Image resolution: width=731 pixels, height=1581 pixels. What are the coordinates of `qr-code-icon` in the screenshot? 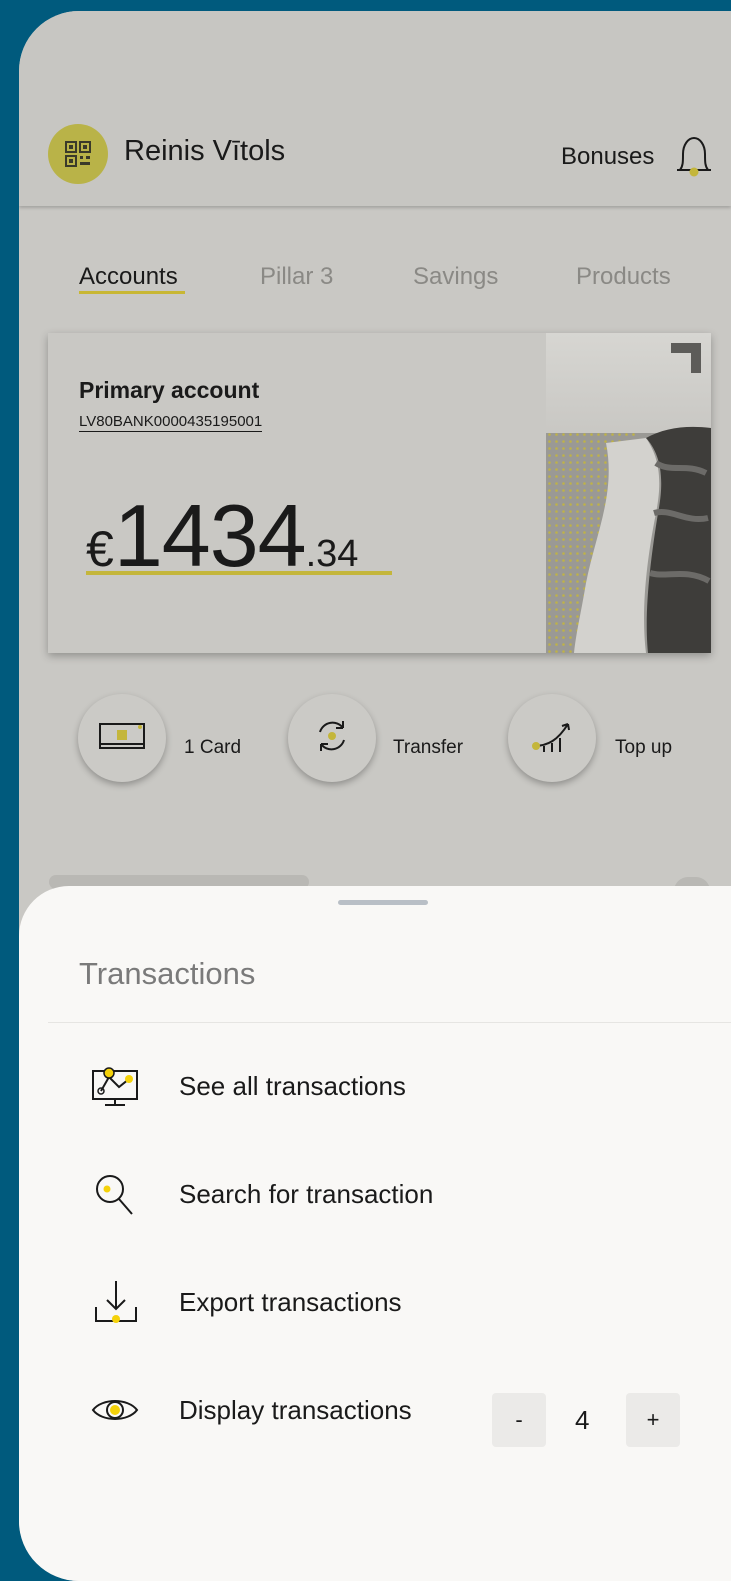 It's located at (78, 154).